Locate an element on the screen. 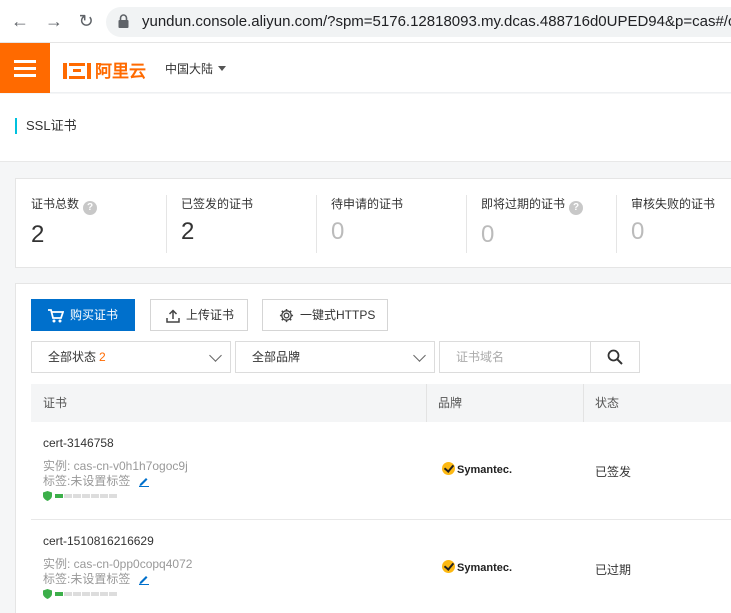  column-header-cert: 证书 is located at coordinates (55, 403).